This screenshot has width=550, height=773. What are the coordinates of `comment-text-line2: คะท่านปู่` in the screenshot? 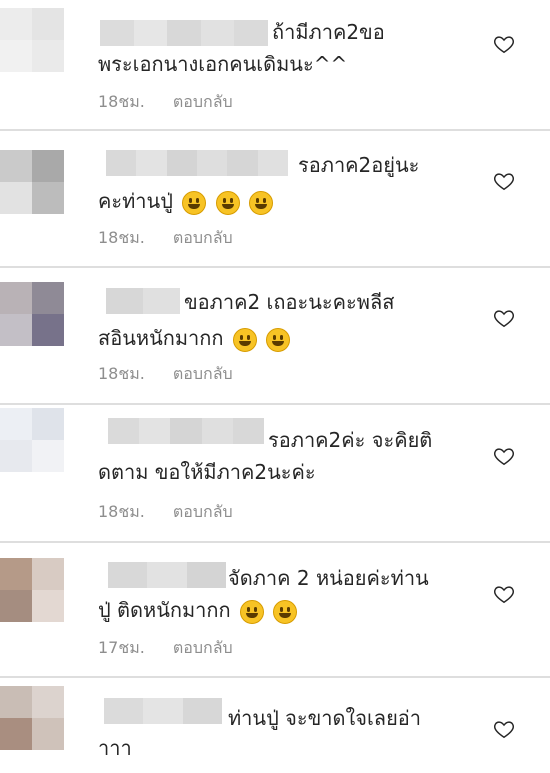 It's located at (135, 201).